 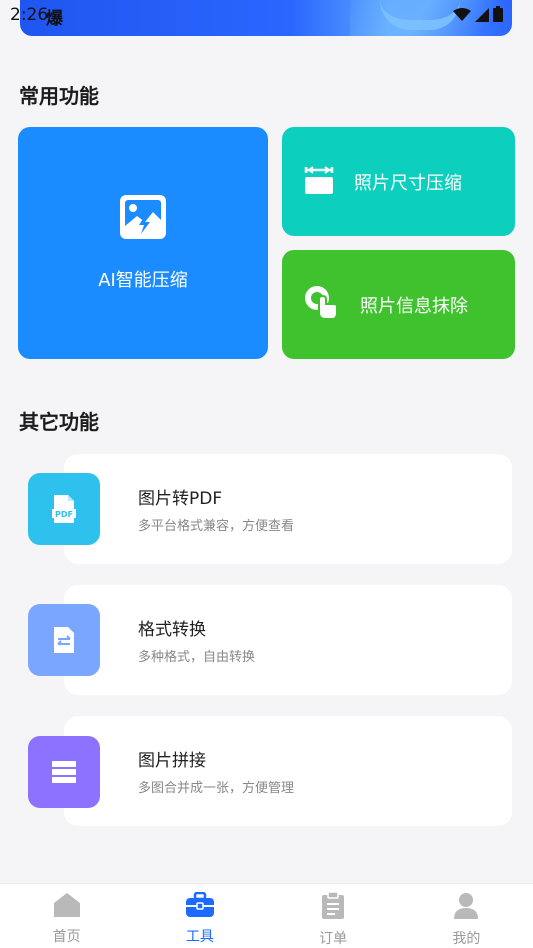 I want to click on image-stitch-item: 图片拼接 多图合并成一张，方便管理, so click(x=288, y=771).